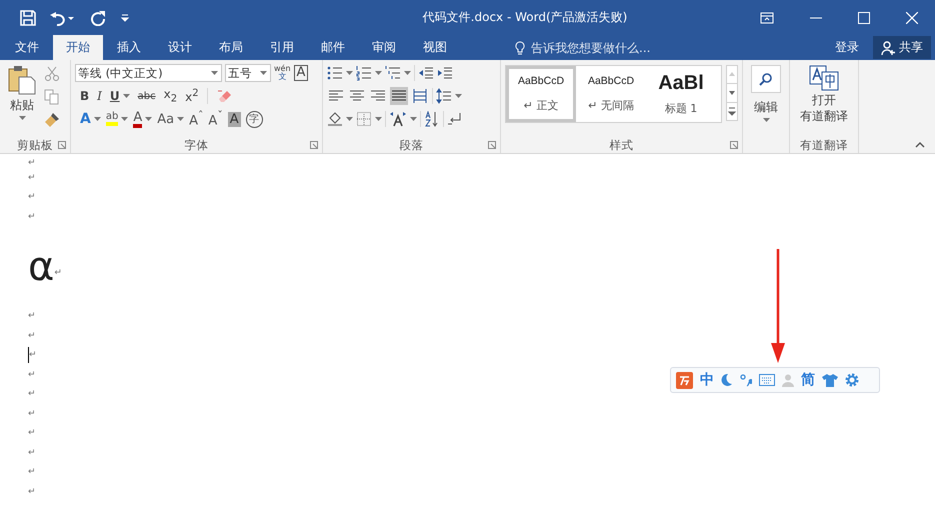 Image resolution: width=935 pixels, height=511 pixels. What do you see at coordinates (684, 380) in the screenshot?
I see `logo-icon` at bounding box center [684, 380].